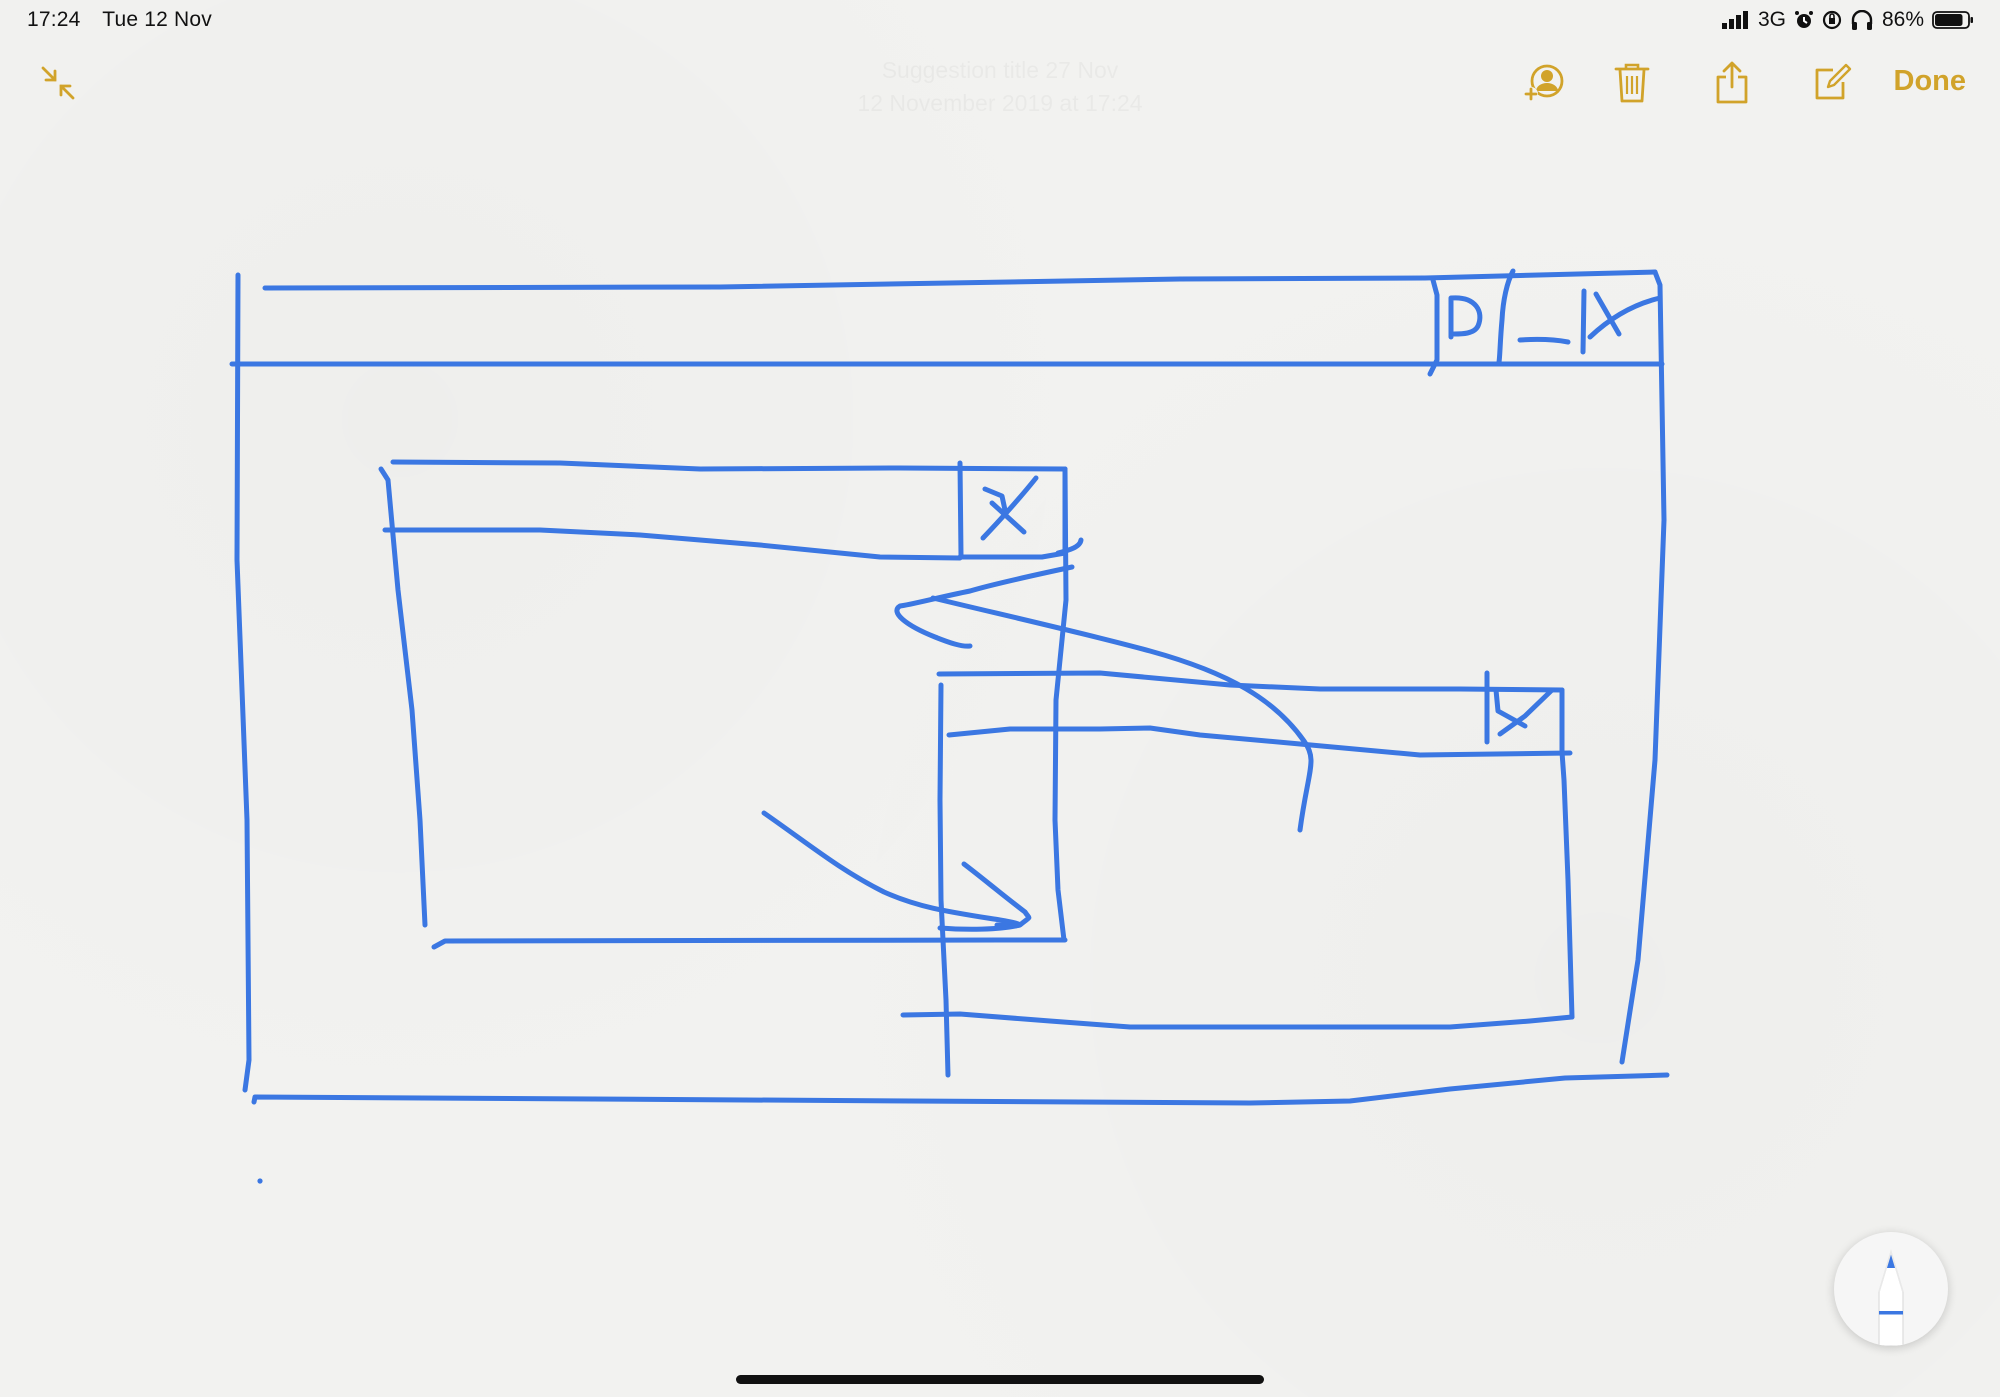 The width and height of the screenshot is (2000, 1397). What do you see at coordinates (960, 509) in the screenshot?
I see `sketch-left-close-divider` at bounding box center [960, 509].